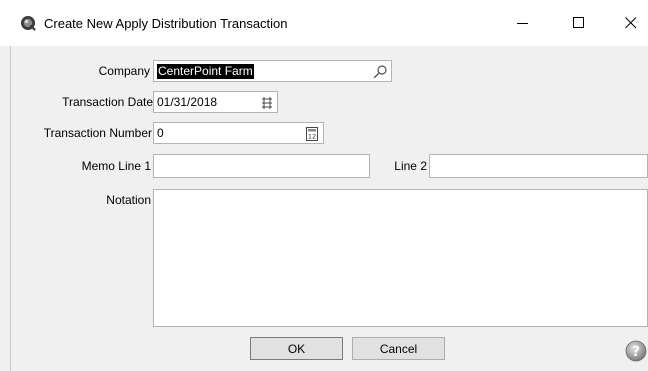 The height and width of the screenshot is (371, 648). I want to click on transaction-number-field: 0 12, so click(238, 133).